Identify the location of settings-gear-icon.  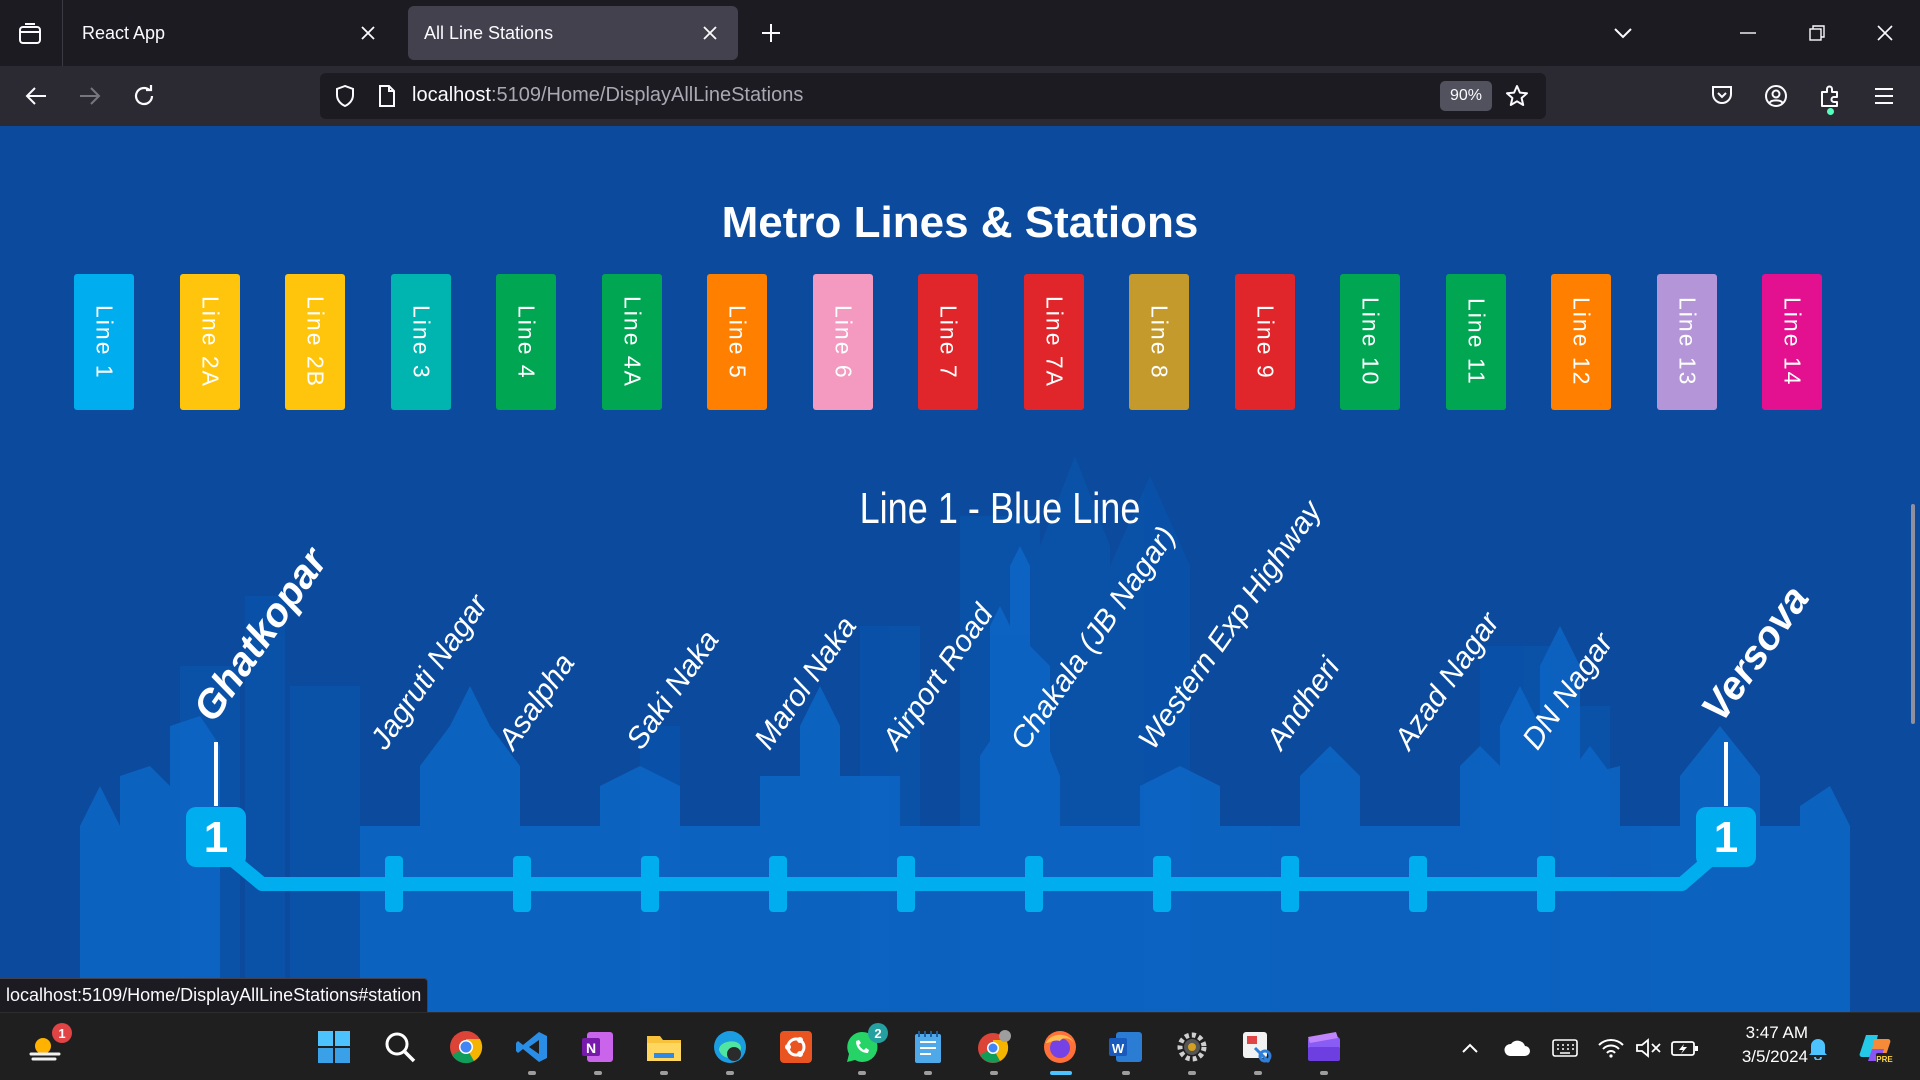
(1192, 1051).